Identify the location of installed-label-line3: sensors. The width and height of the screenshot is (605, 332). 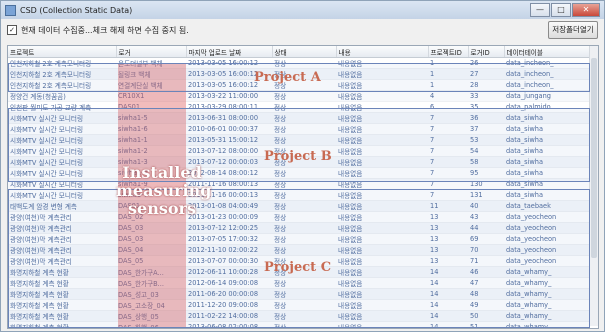
(162, 208).